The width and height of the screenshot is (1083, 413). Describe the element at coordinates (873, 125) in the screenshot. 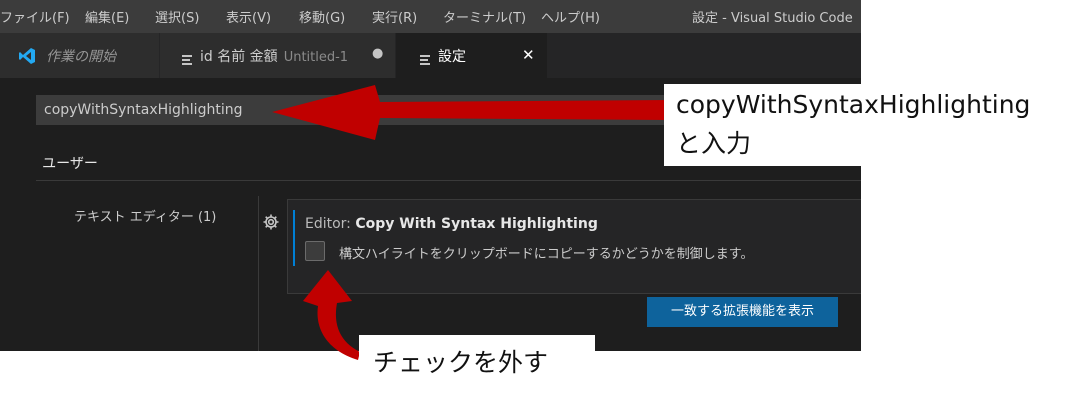

I see `annotation-callout-search: copyWithSyntaxHighlighting と入力` at that location.